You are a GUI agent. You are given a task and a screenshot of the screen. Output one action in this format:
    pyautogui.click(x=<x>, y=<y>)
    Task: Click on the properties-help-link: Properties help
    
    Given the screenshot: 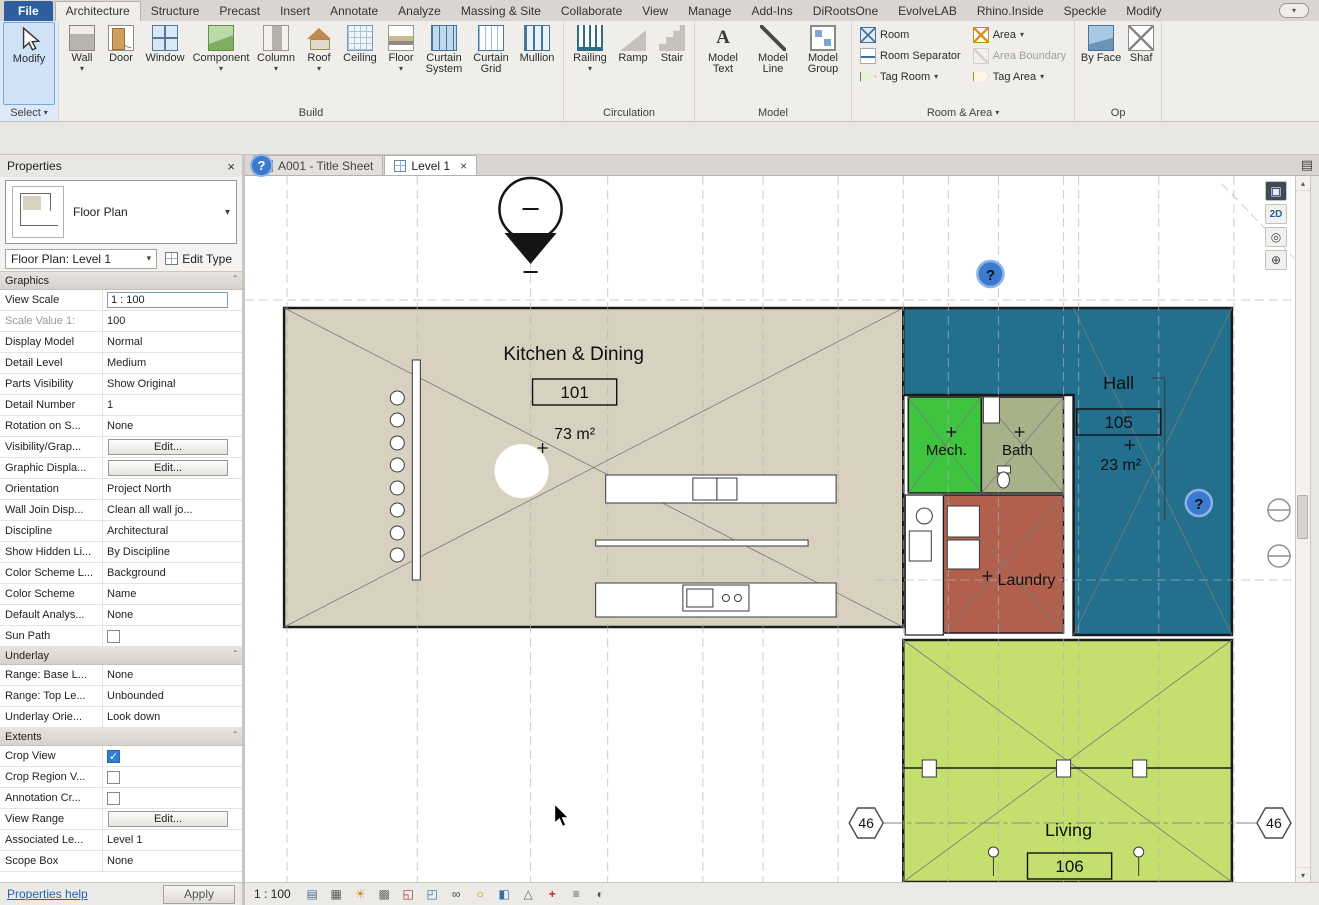 What is the action you would take?
    pyautogui.click(x=47, y=894)
    